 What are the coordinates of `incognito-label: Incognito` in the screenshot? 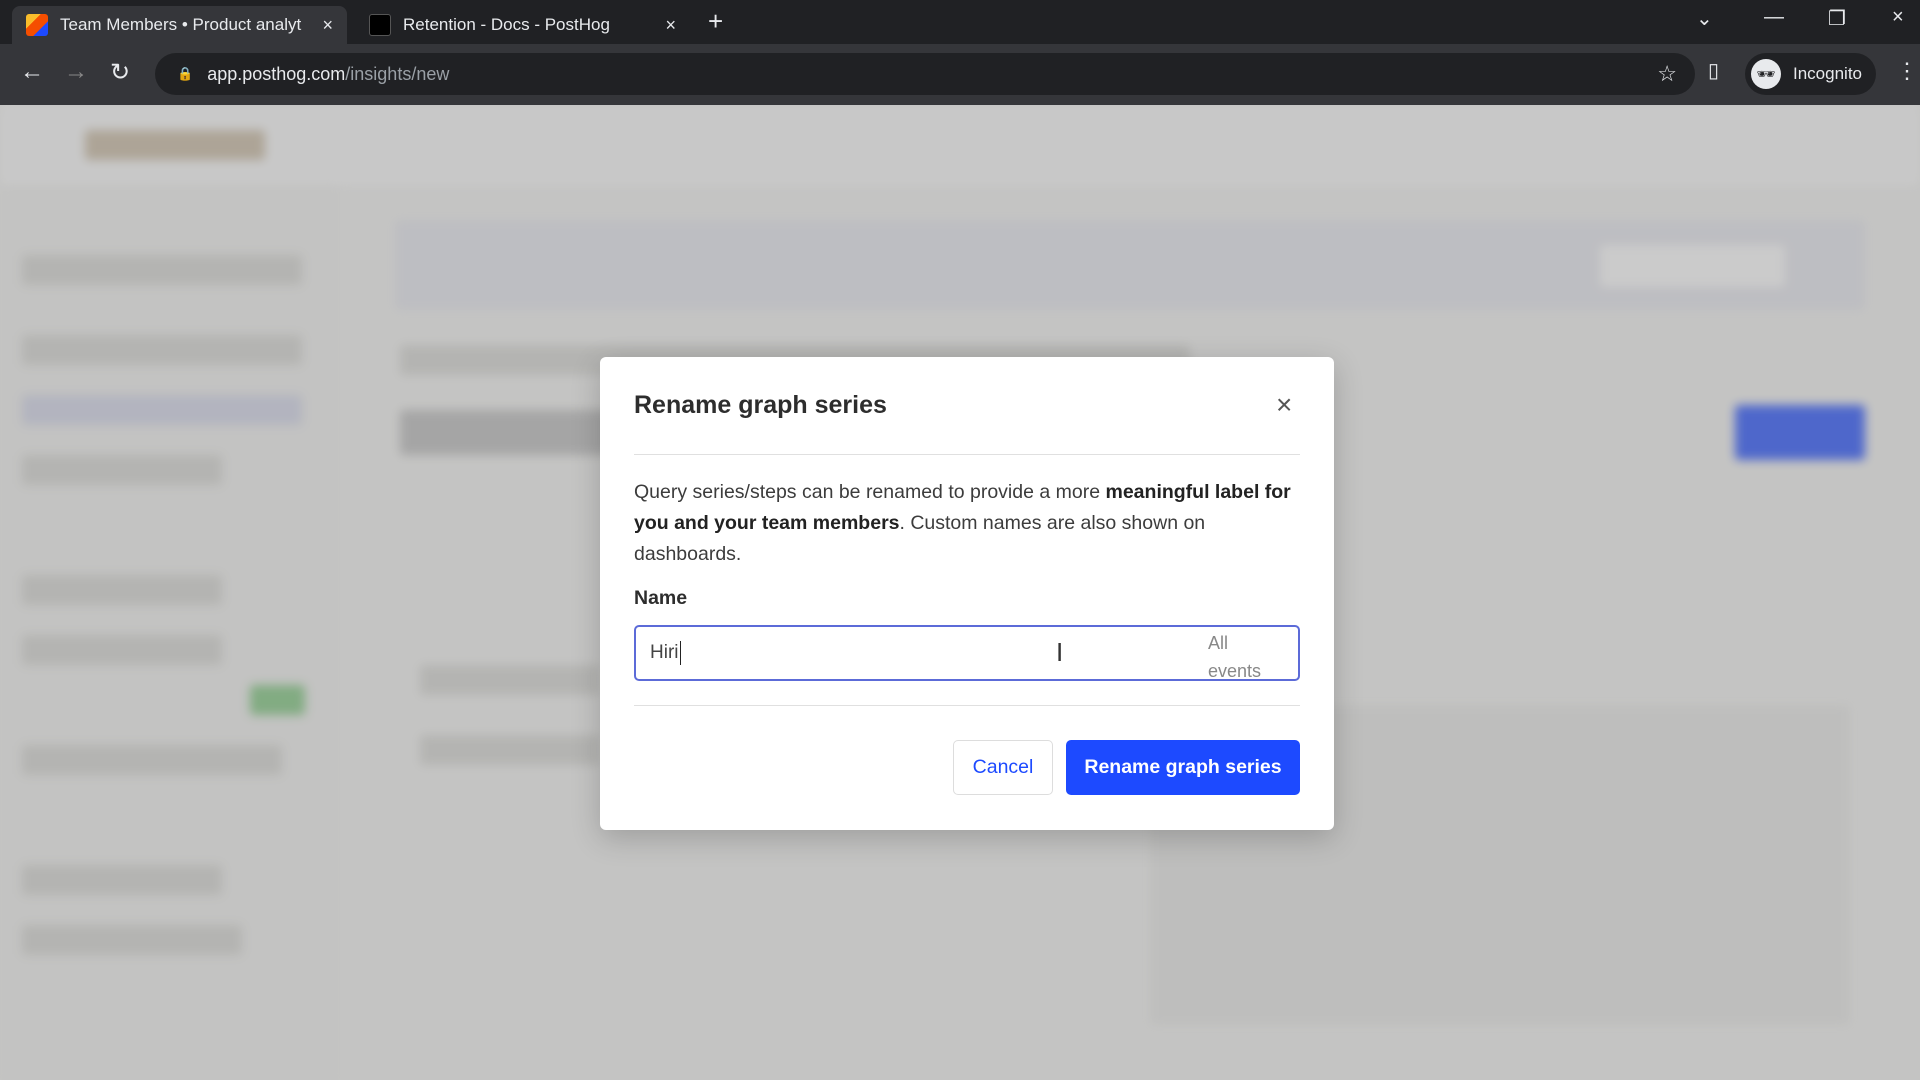 It's located at (1827, 73).